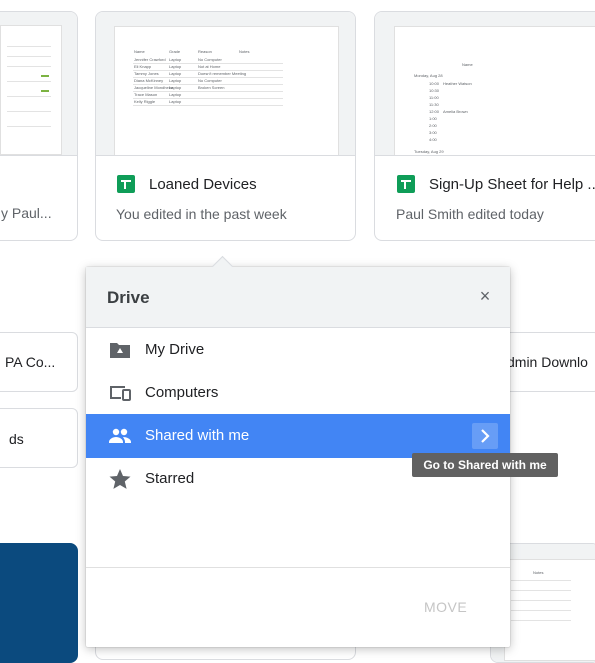 This screenshot has width=595, height=663. Describe the element at coordinates (120, 479) in the screenshot. I see `star-icon` at that location.